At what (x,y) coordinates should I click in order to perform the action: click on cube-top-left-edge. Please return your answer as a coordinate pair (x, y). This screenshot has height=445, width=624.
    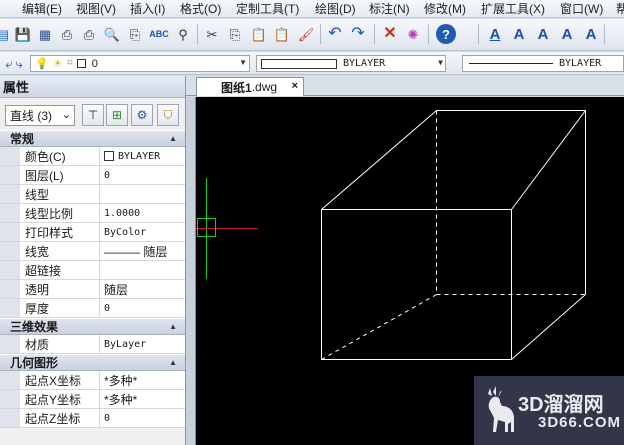
    Looking at the image, I should click on (379, 160).